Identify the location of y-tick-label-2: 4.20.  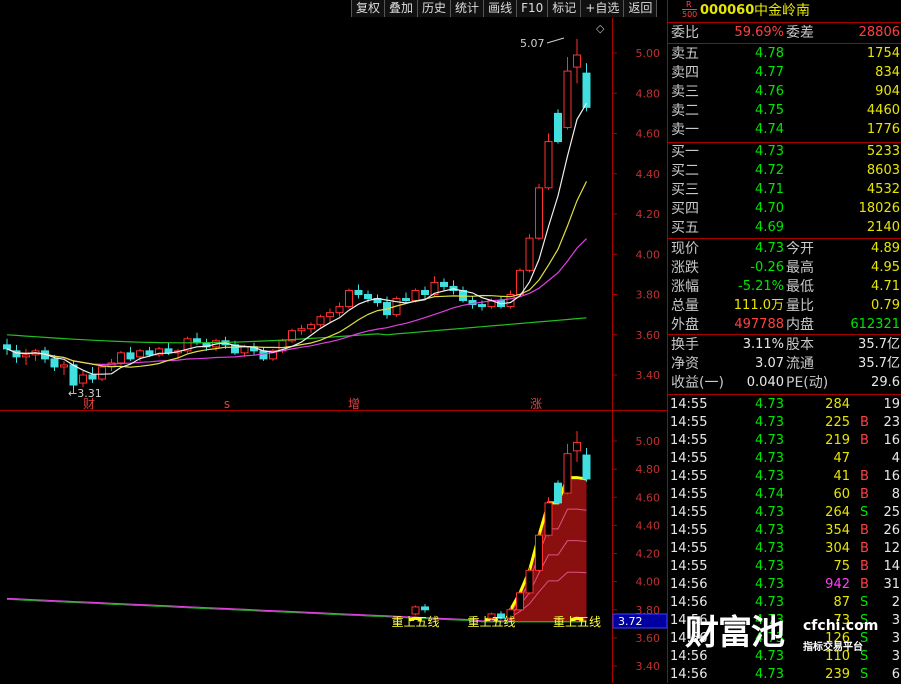
(648, 554).